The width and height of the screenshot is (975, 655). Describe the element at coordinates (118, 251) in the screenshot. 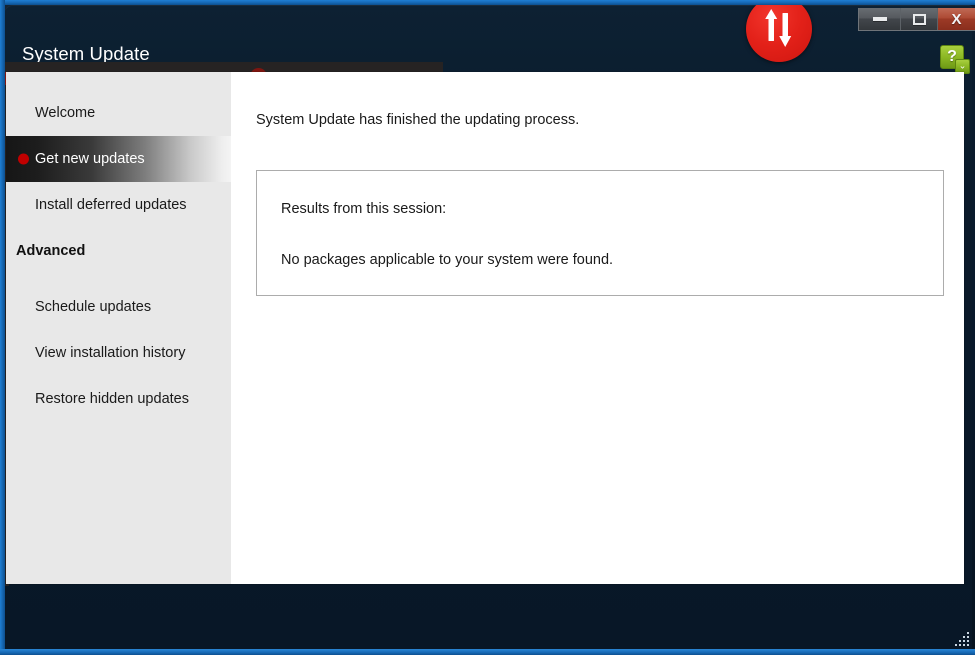

I see `sidebar-section-advanced: Advanced` at that location.